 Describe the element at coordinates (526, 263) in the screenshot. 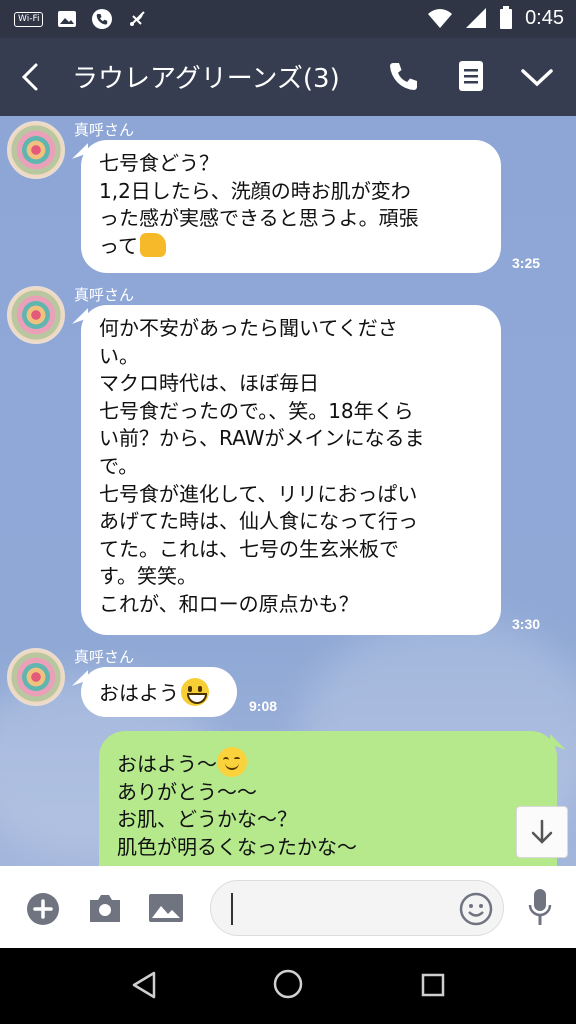

I see `message-time: 3:25` at that location.